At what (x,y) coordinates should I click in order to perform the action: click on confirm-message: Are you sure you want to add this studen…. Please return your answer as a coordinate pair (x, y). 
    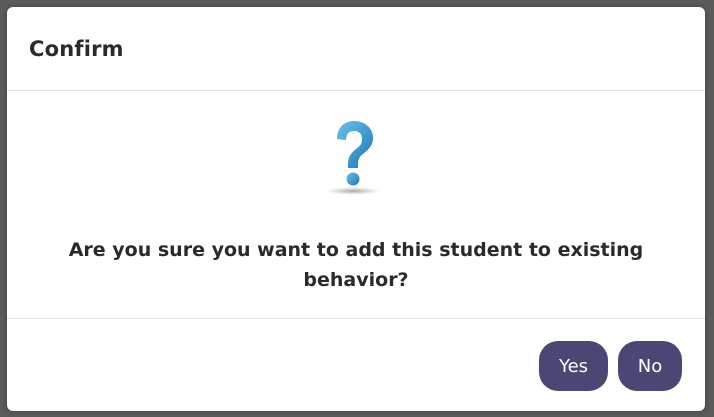
    Looking at the image, I should click on (356, 265).